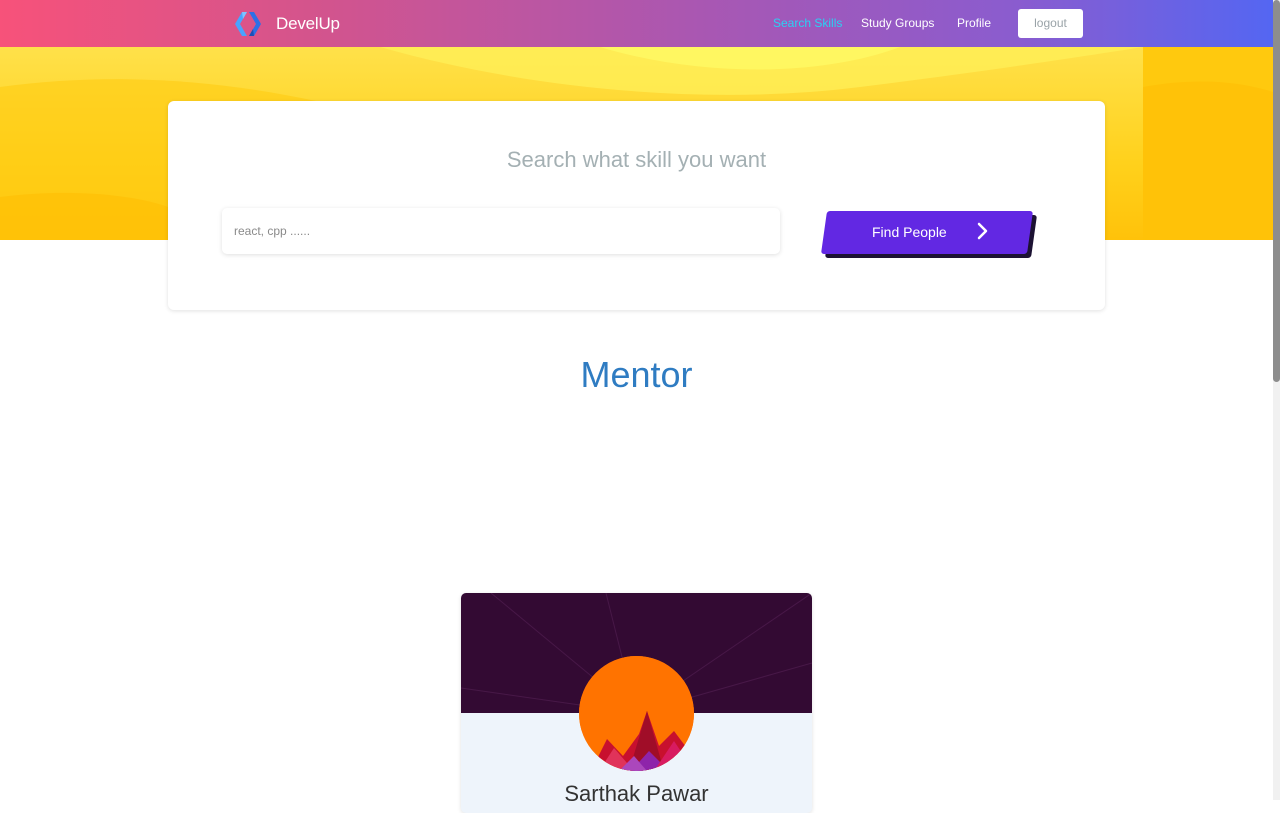  I want to click on mentor-section-title: Mentor, so click(636, 374).